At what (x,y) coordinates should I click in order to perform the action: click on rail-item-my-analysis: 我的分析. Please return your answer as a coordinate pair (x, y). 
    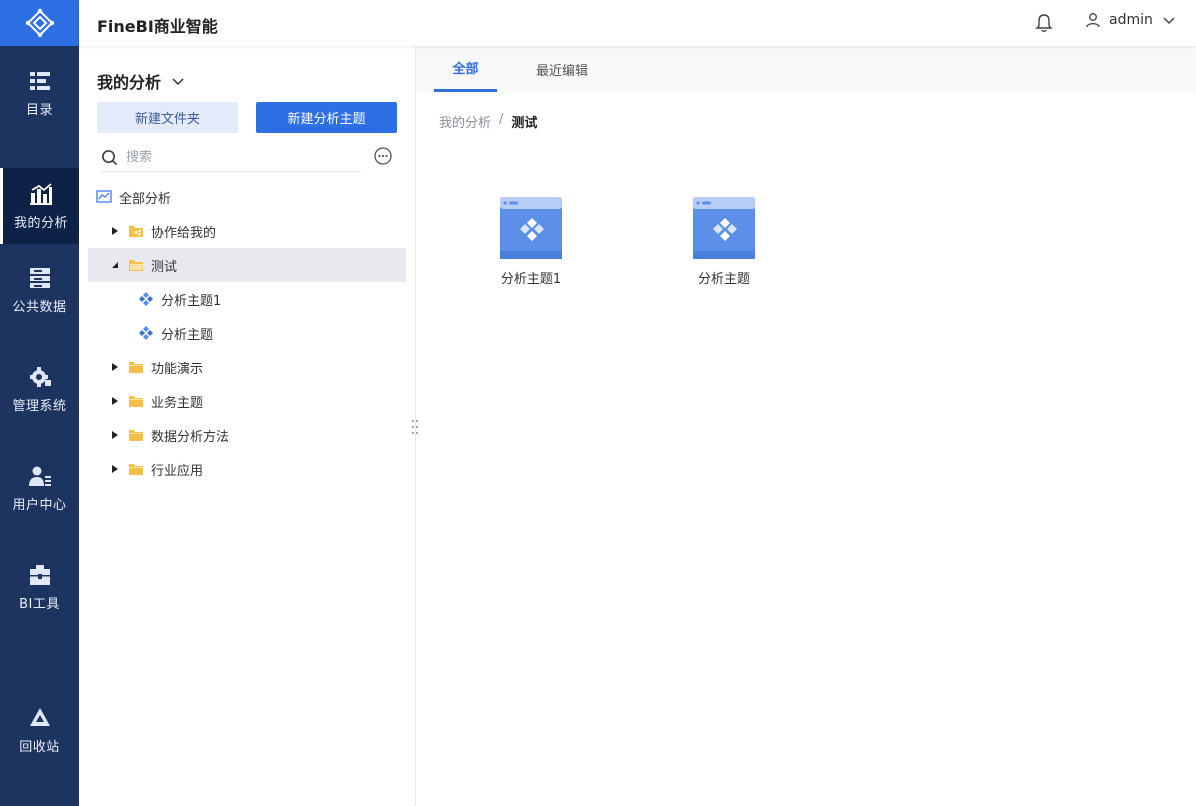
    Looking at the image, I should click on (39, 206).